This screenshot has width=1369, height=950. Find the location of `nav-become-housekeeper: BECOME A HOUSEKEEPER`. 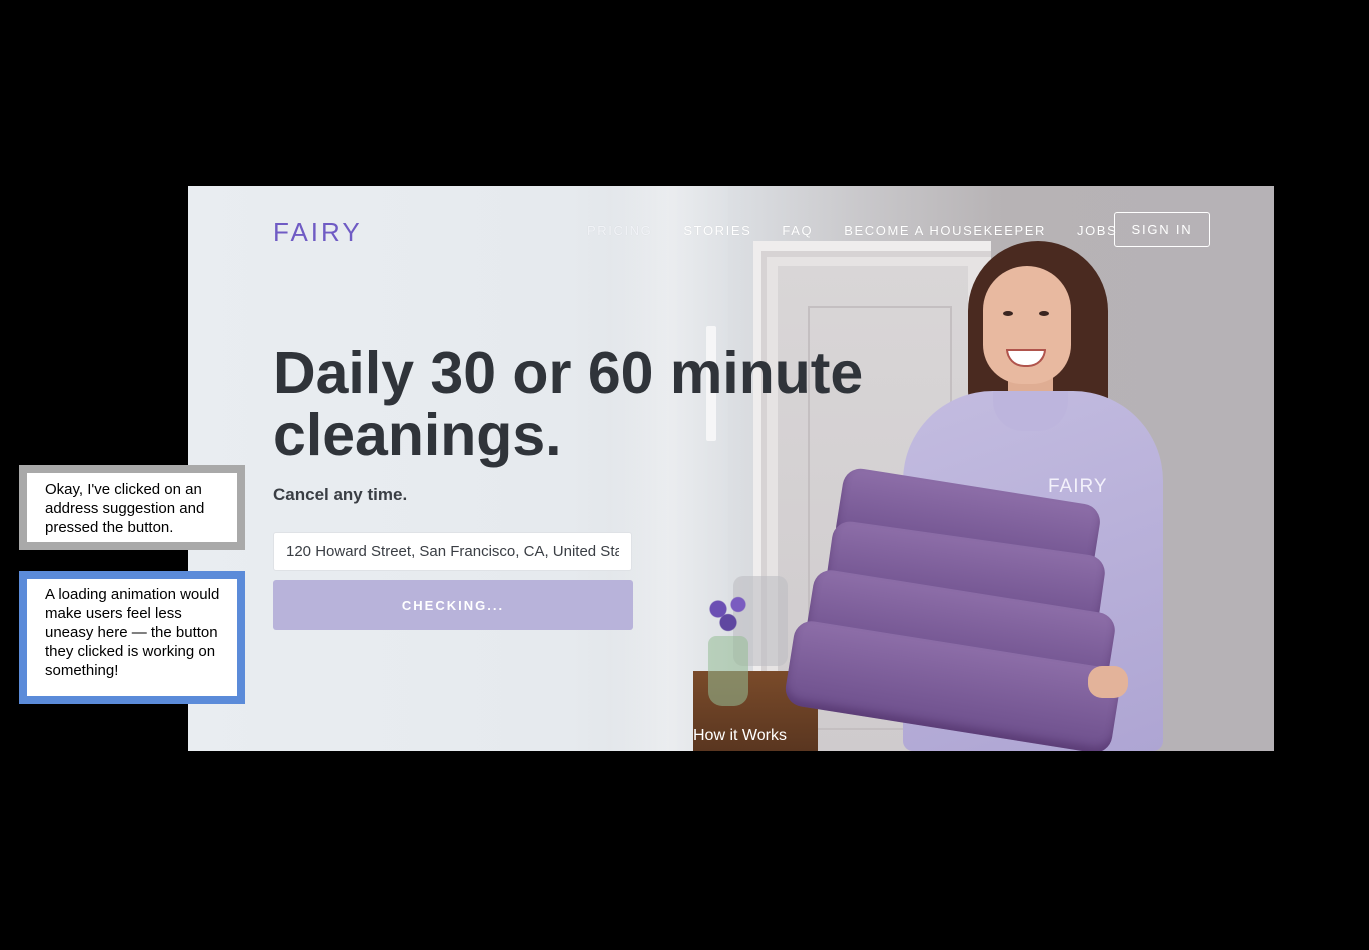

nav-become-housekeeper: BECOME A HOUSEKEEPER is located at coordinates (945, 230).